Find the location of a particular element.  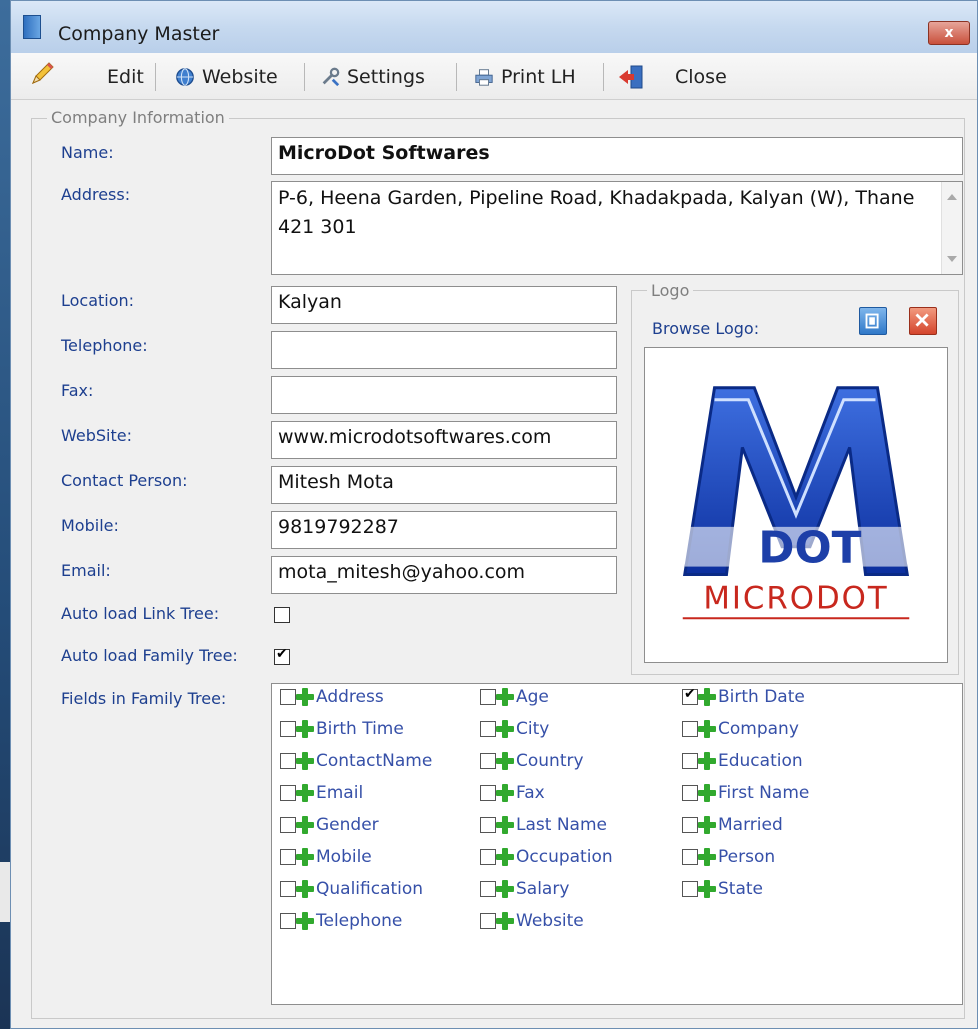

exit-icon is located at coordinates (631, 77).